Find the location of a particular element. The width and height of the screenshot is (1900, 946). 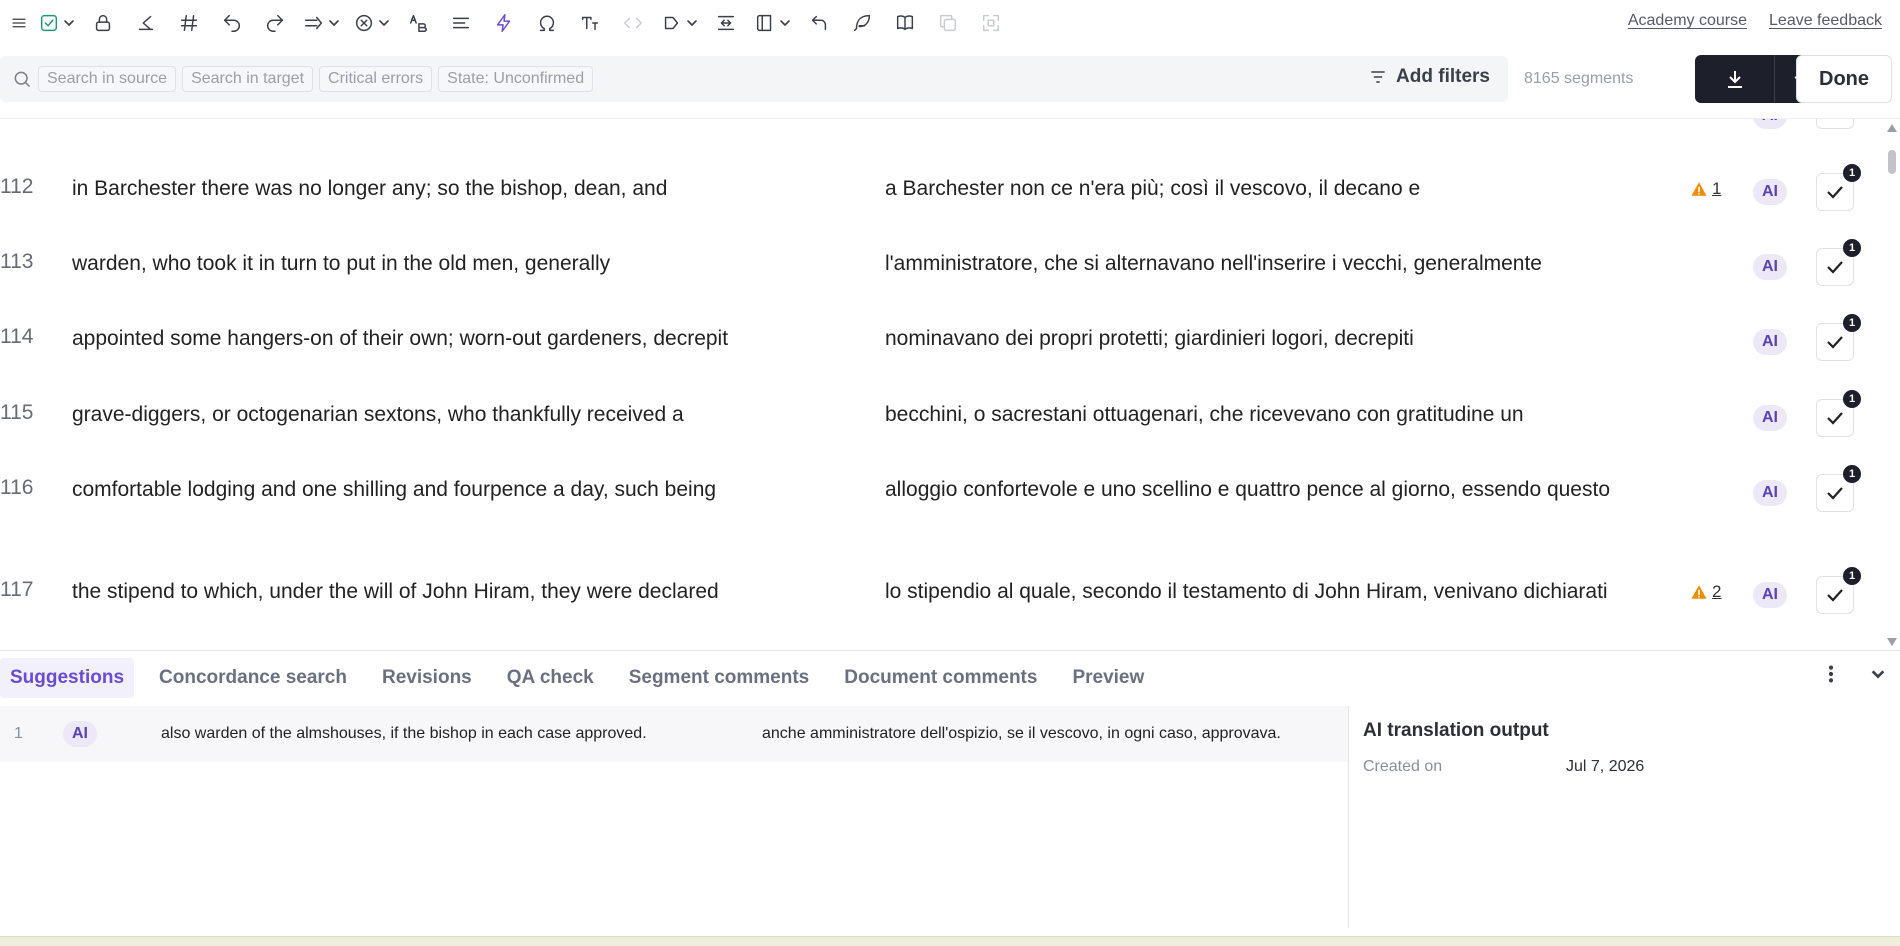

text-format-icon is located at coordinates (590, 23).